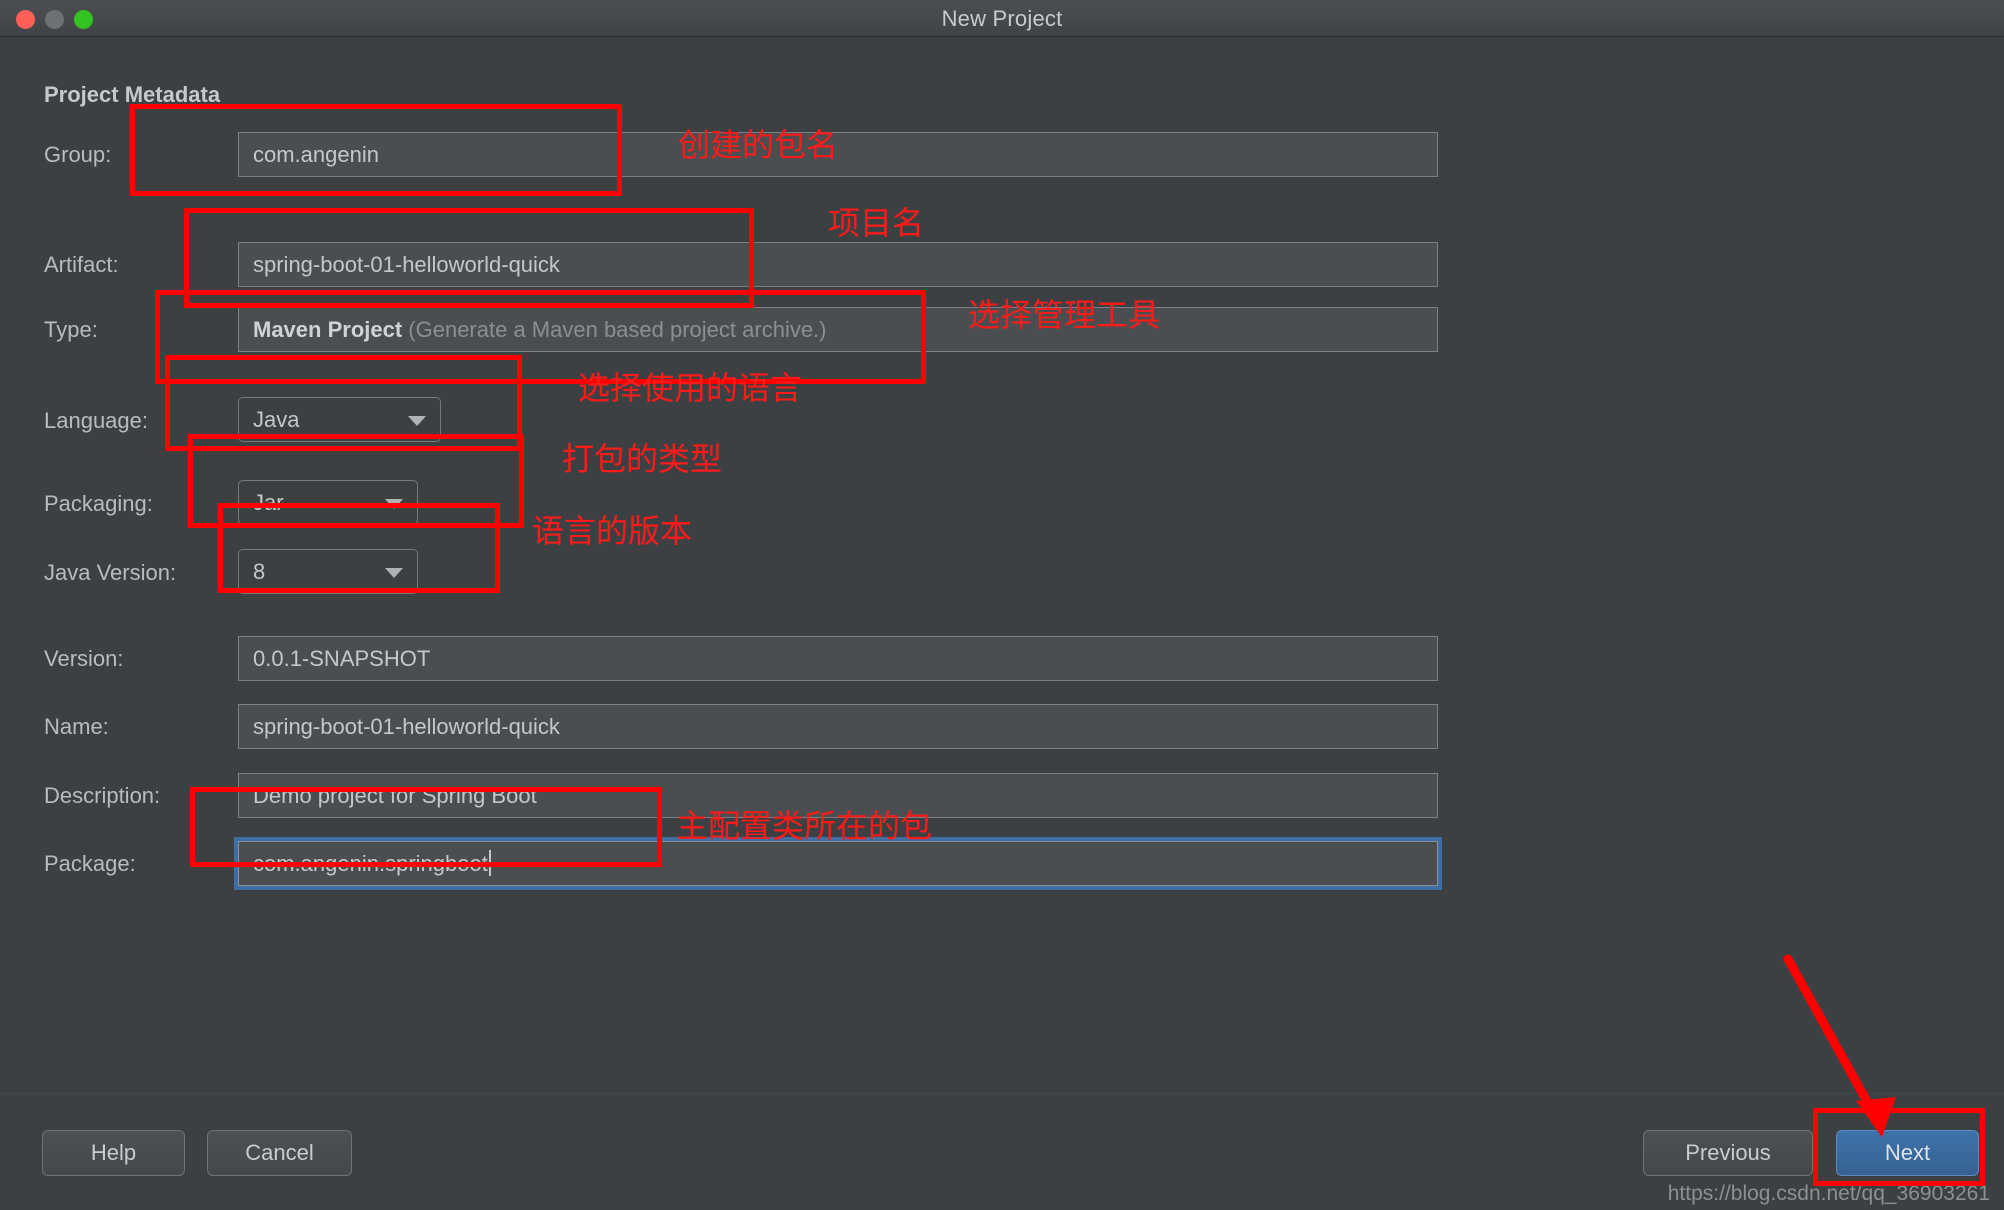 Image resolution: width=2004 pixels, height=1210 pixels. What do you see at coordinates (71, 329) in the screenshot?
I see `type-label: Type:` at bounding box center [71, 329].